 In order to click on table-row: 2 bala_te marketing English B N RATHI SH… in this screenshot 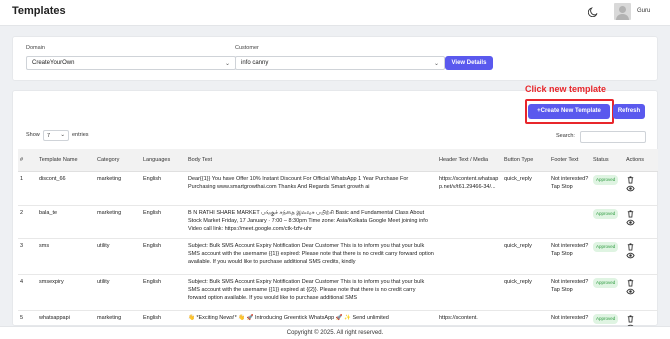, I will do `click(338, 222)`.